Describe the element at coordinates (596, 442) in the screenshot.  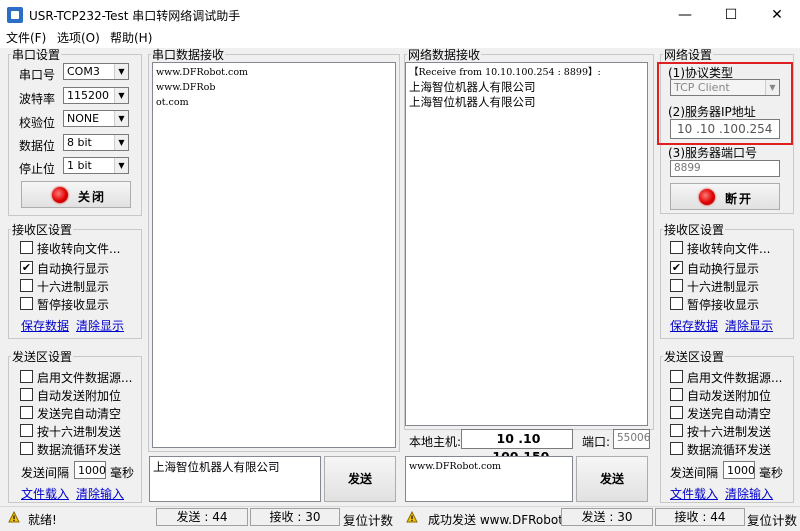
I see `local-port-label: 端口:` at that location.